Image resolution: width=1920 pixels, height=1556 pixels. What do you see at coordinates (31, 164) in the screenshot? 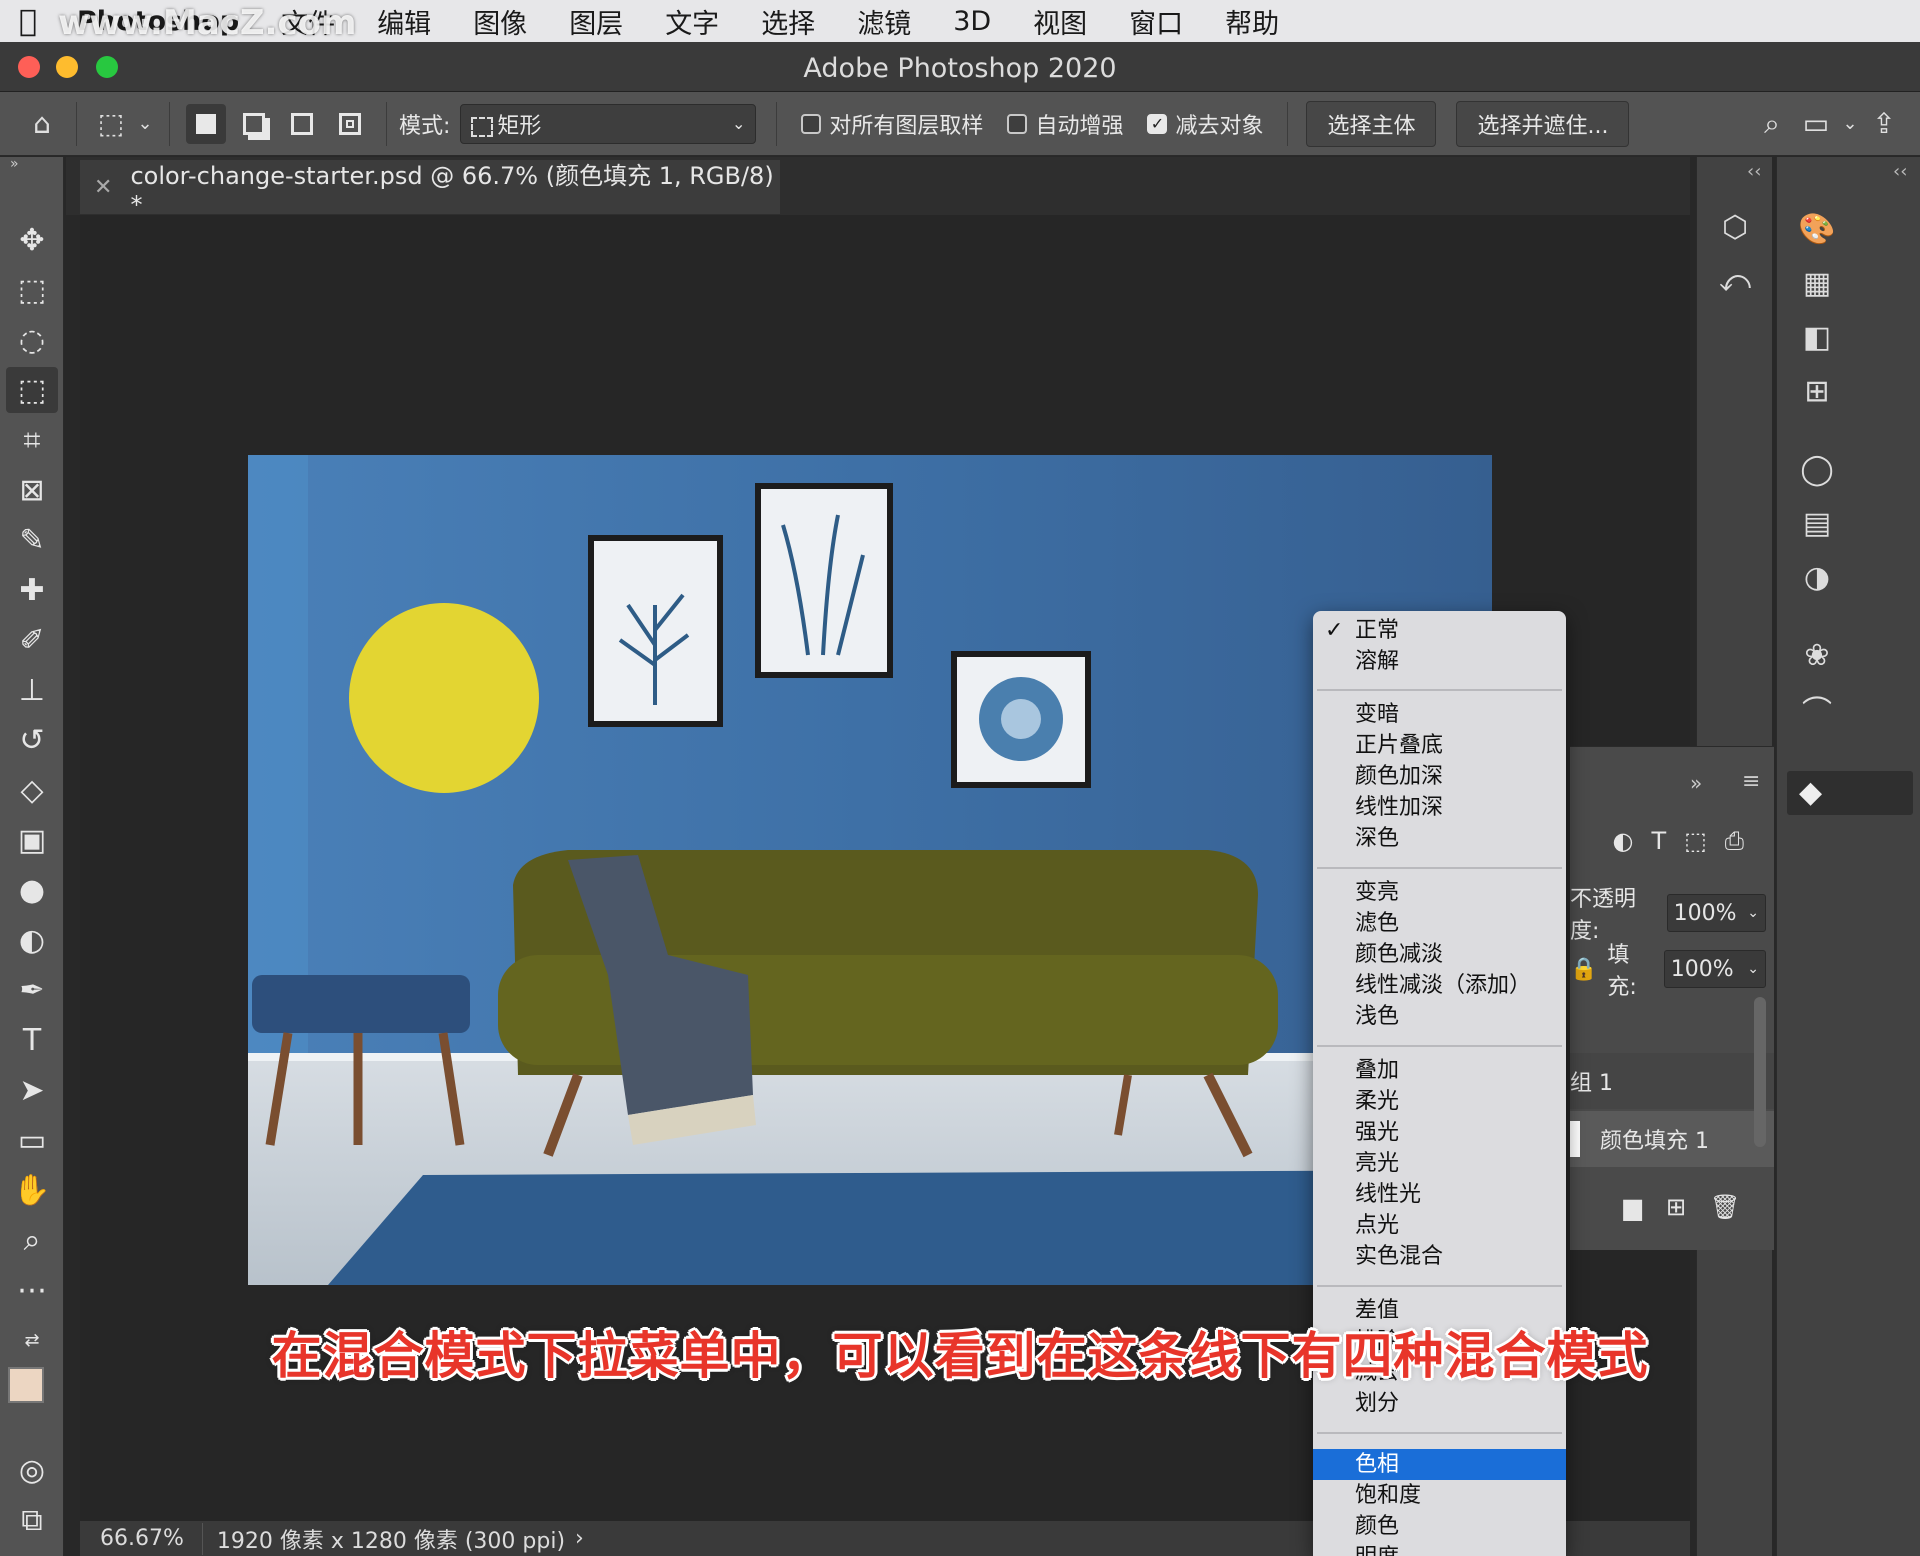
I see `expand-panel-icon: »` at bounding box center [31, 164].